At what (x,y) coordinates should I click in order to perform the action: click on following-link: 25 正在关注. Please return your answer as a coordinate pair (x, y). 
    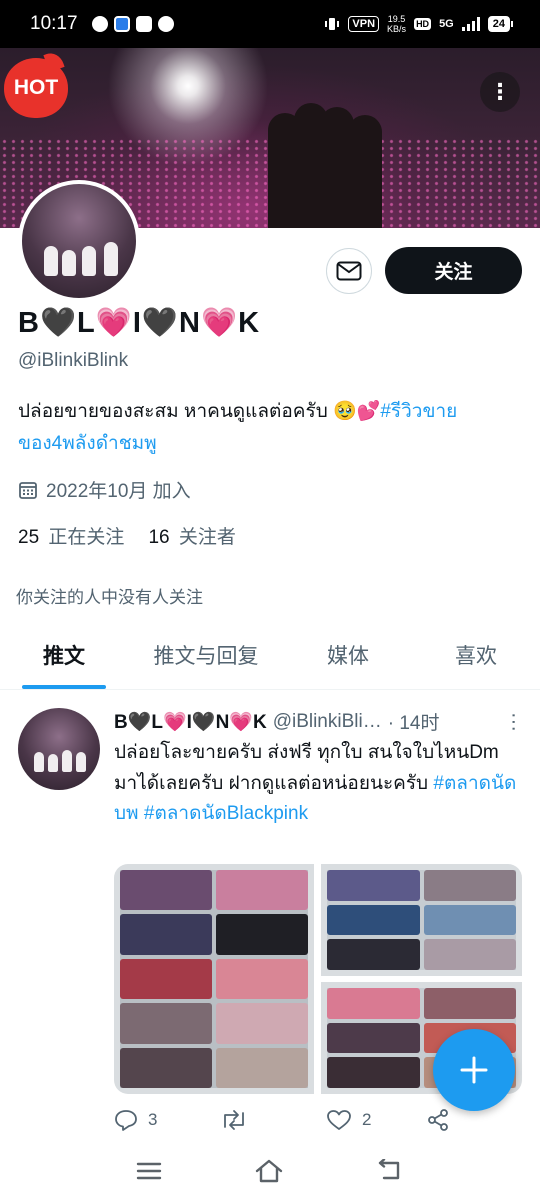
    Looking at the image, I should click on (71, 535).